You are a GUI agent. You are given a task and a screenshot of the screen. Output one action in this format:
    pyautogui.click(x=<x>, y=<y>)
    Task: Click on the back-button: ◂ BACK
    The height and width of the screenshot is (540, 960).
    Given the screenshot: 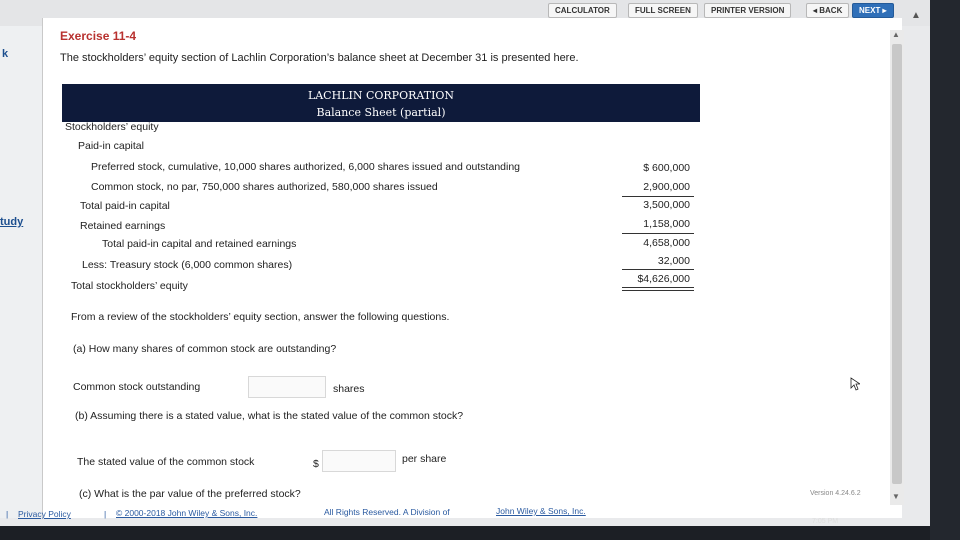 What is the action you would take?
    pyautogui.click(x=828, y=10)
    